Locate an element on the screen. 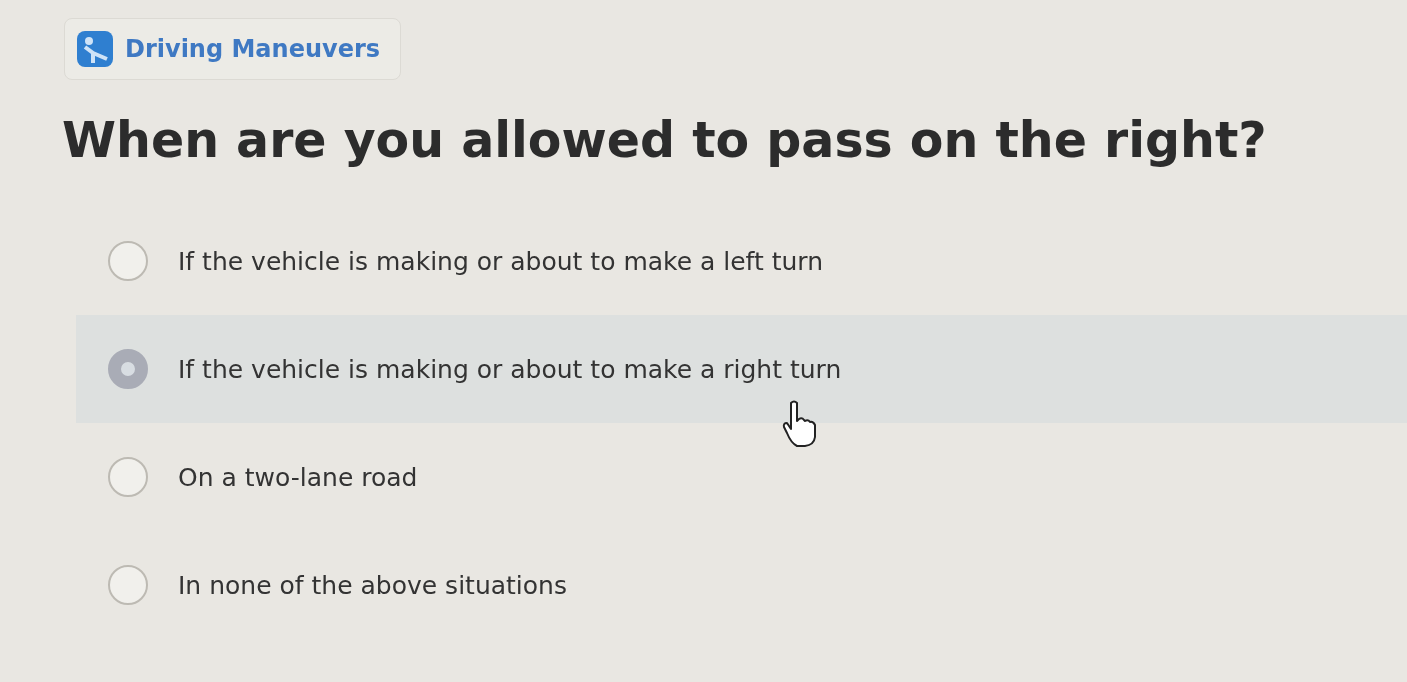  category-label: Driving Maneuvers is located at coordinates (253, 49).